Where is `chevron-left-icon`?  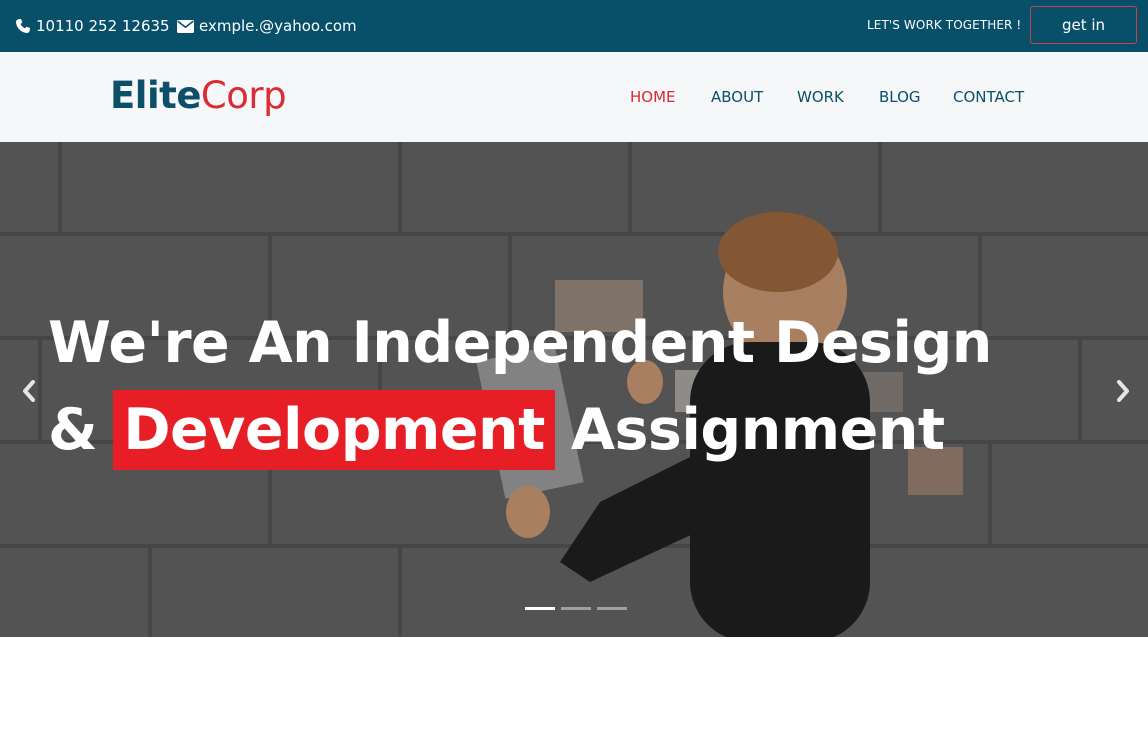 chevron-left-icon is located at coordinates (29, 391).